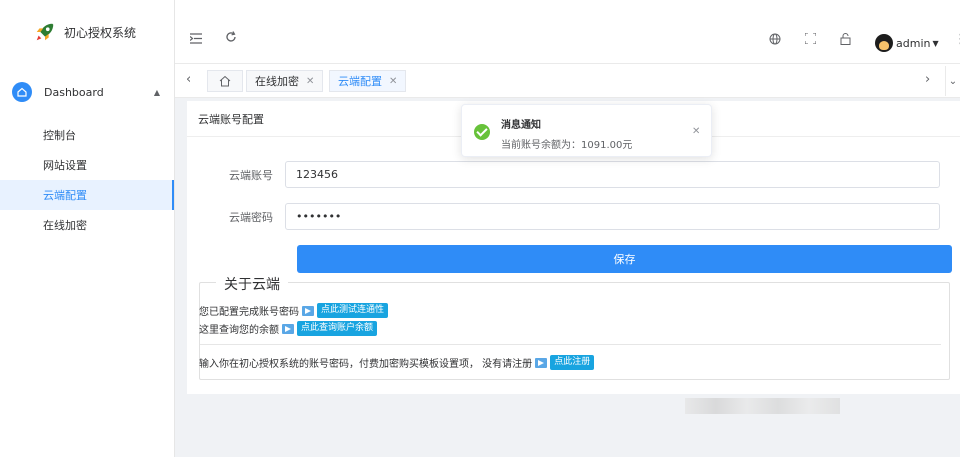 The height and width of the screenshot is (457, 960). I want to click on sidebar-menu: 控制台 网站设置 云端配置 在线加密, so click(87, 180).